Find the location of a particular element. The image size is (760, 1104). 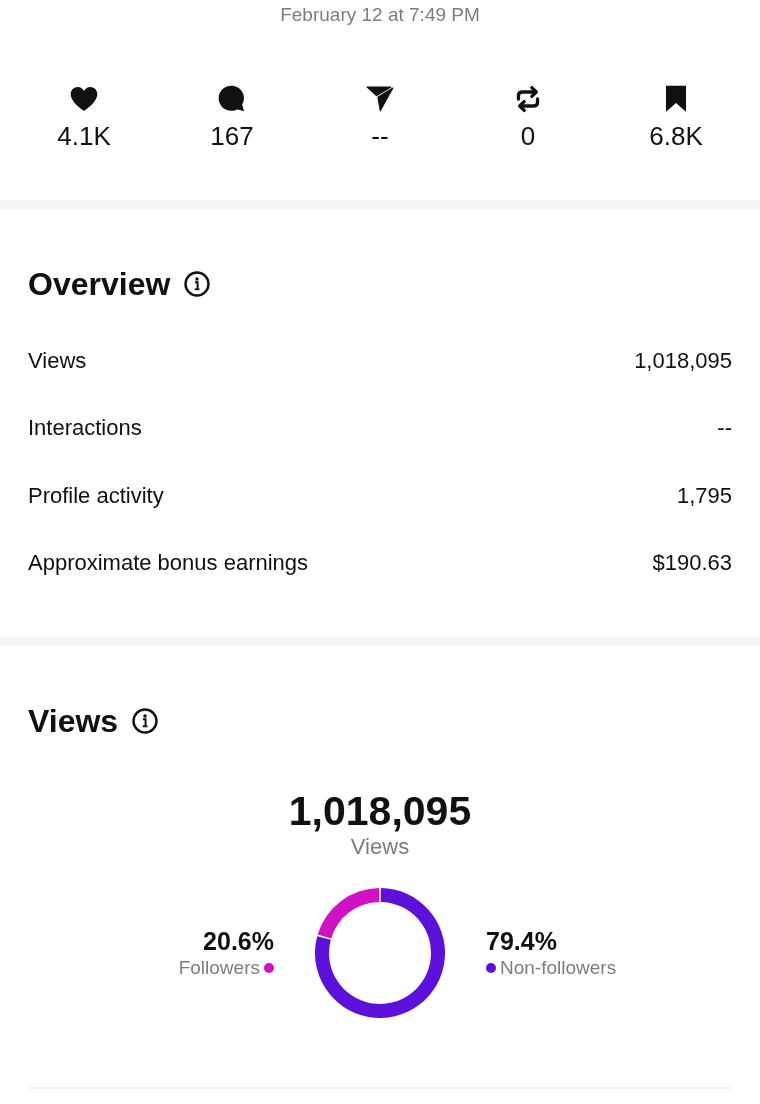

legend-label: Non-followers is located at coordinates (558, 968).